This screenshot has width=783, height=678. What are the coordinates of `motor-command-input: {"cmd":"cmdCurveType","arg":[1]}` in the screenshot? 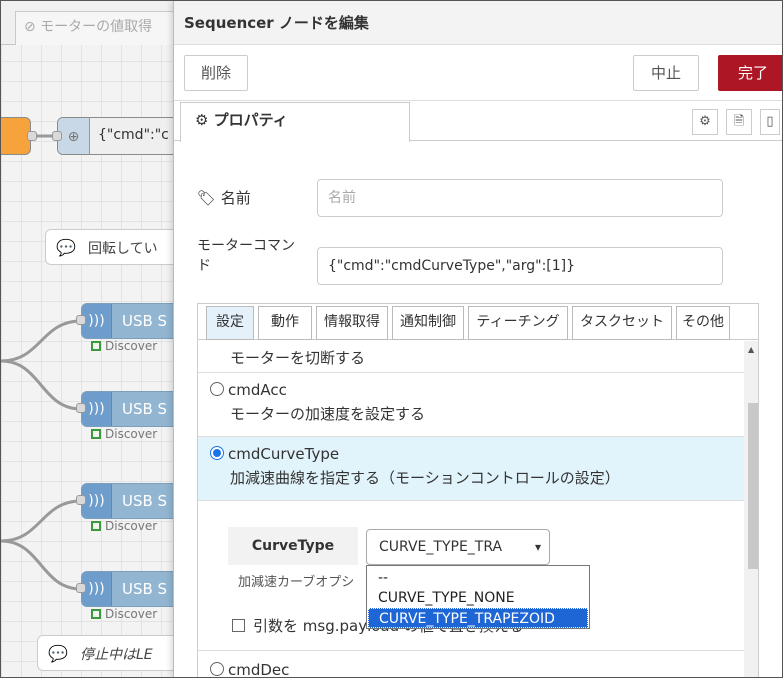 It's located at (520, 266).